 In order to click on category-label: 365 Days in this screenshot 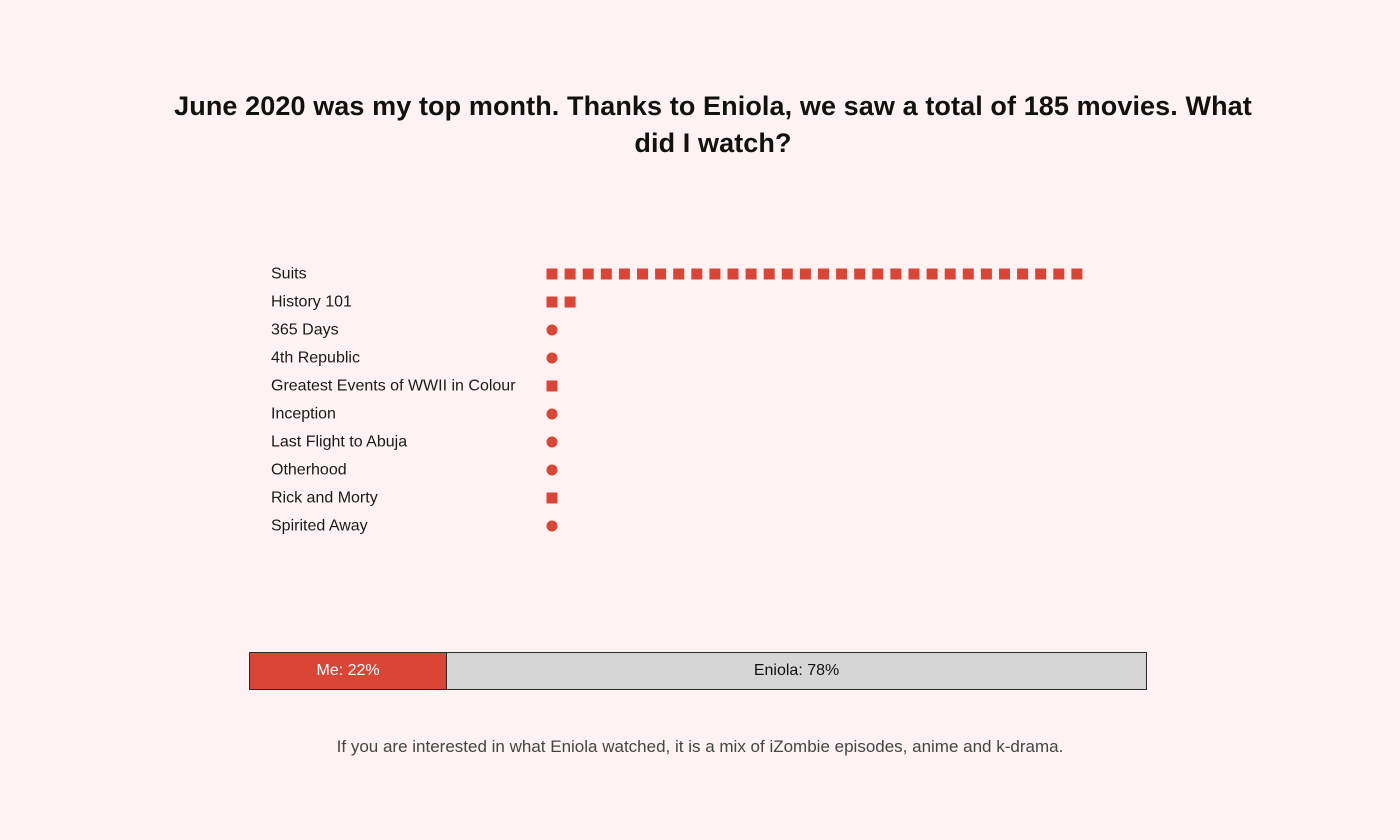, I will do `click(305, 330)`.